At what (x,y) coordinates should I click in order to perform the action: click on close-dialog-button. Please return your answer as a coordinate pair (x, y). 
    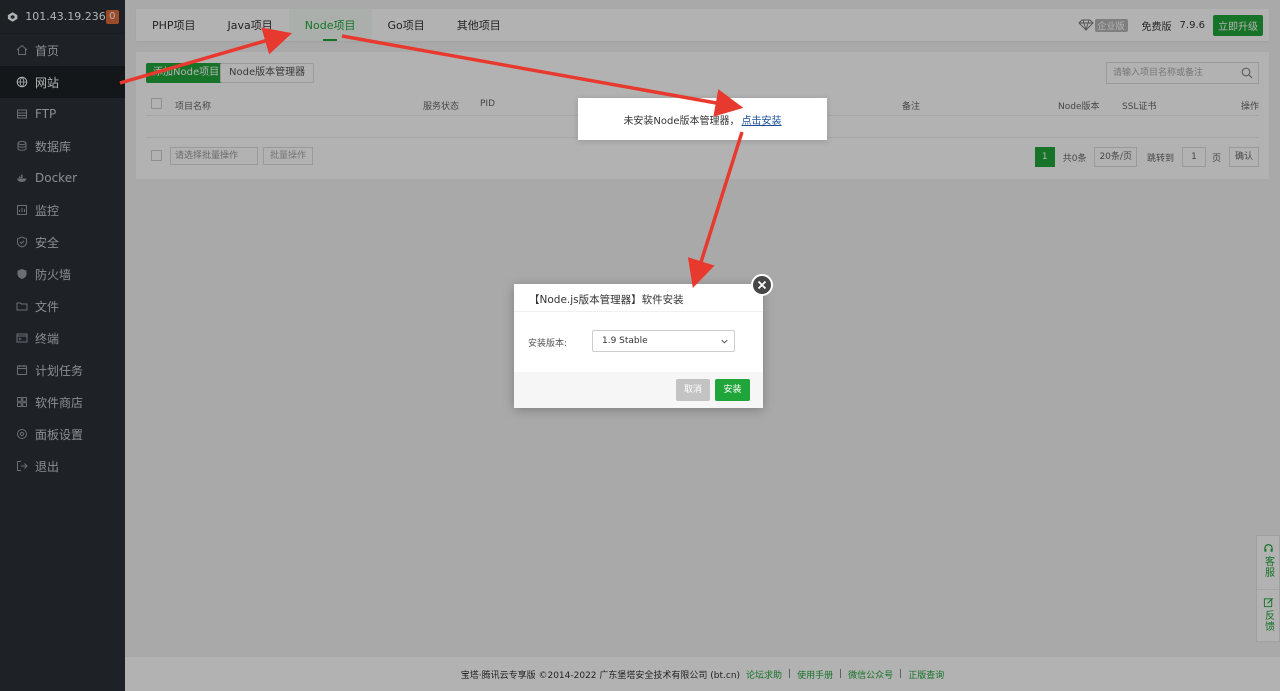
    Looking at the image, I should click on (762, 285).